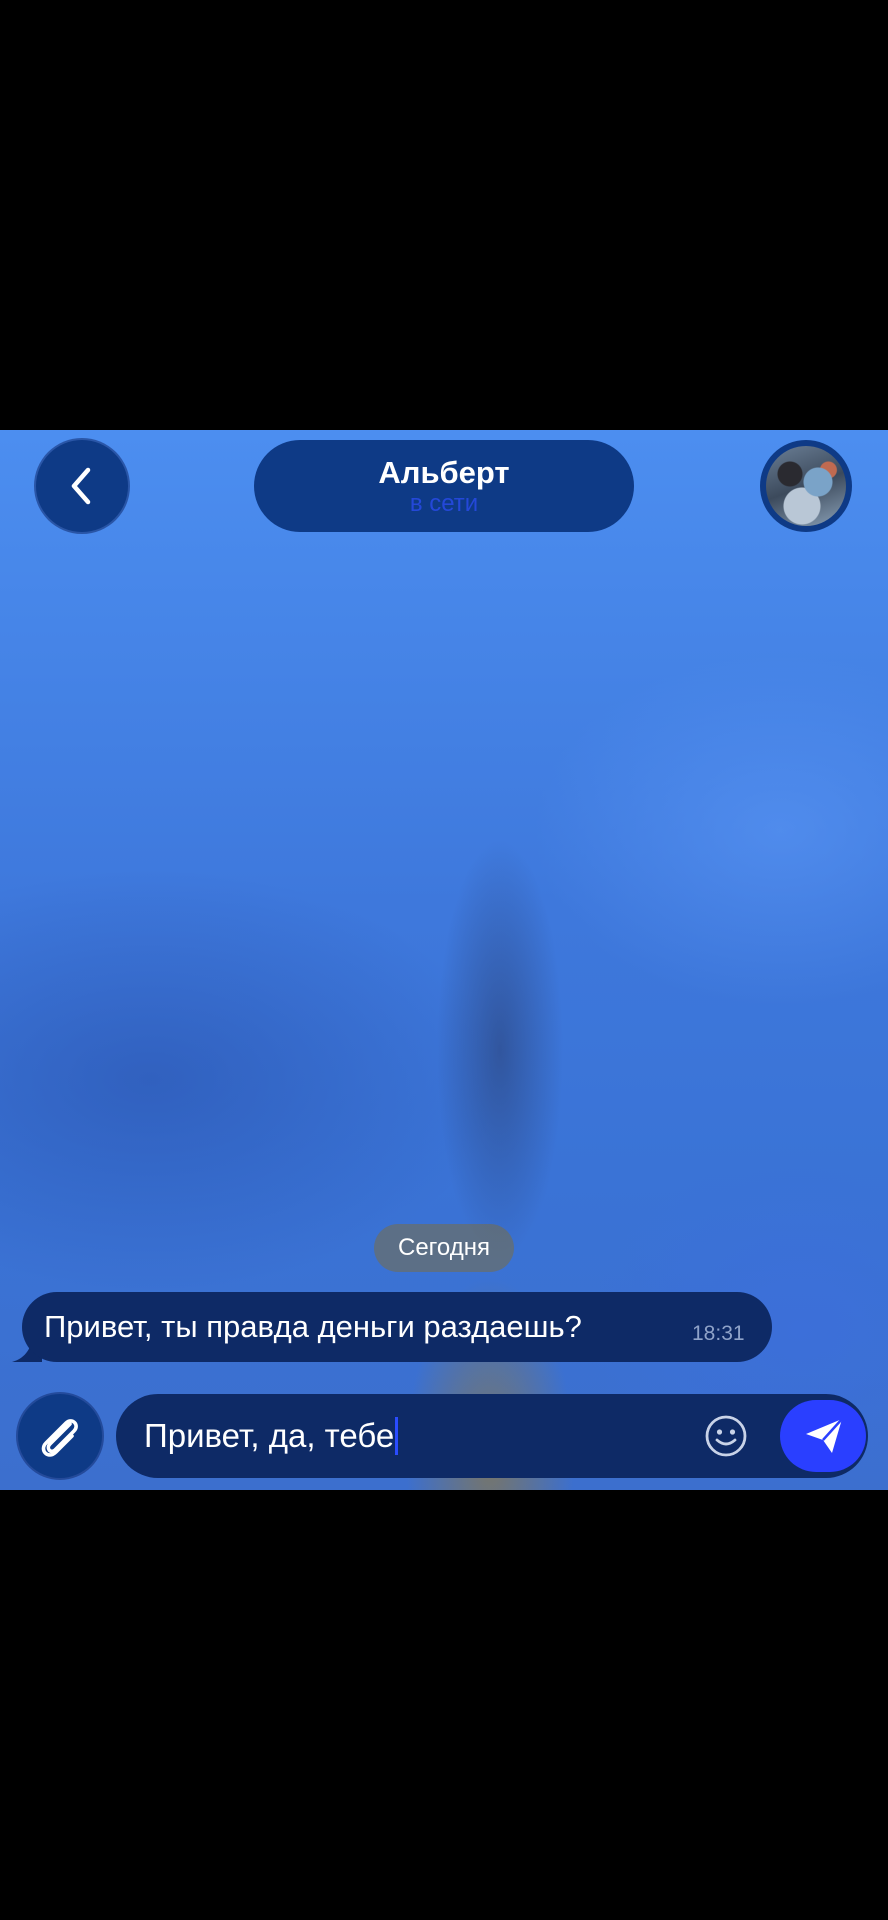 This screenshot has width=888, height=1920. Describe the element at coordinates (718, 1333) in the screenshot. I see `message-time: 18:31` at that location.